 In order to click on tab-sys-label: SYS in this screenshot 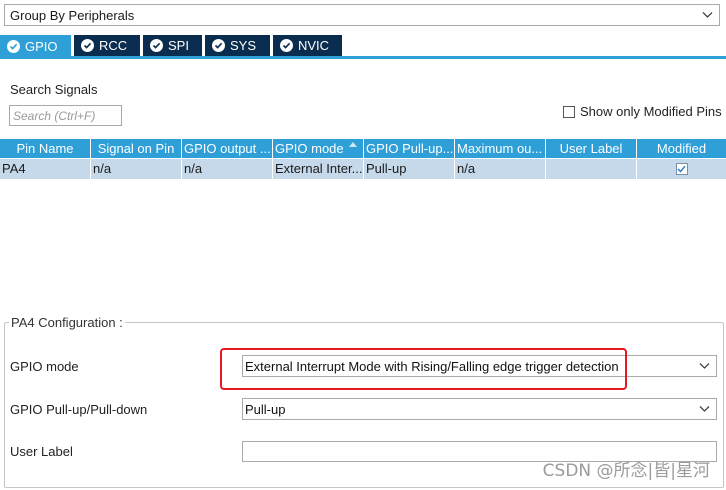, I will do `click(243, 45)`.